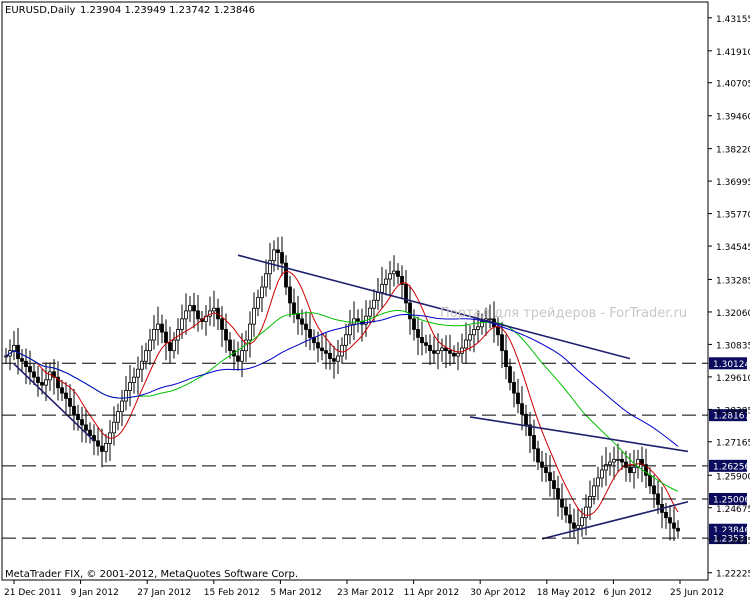 Image resolution: width=750 pixels, height=605 pixels. Describe the element at coordinates (40, 10) in the screenshot. I see `symbol-timeframe: EURUSD,Daily` at that location.